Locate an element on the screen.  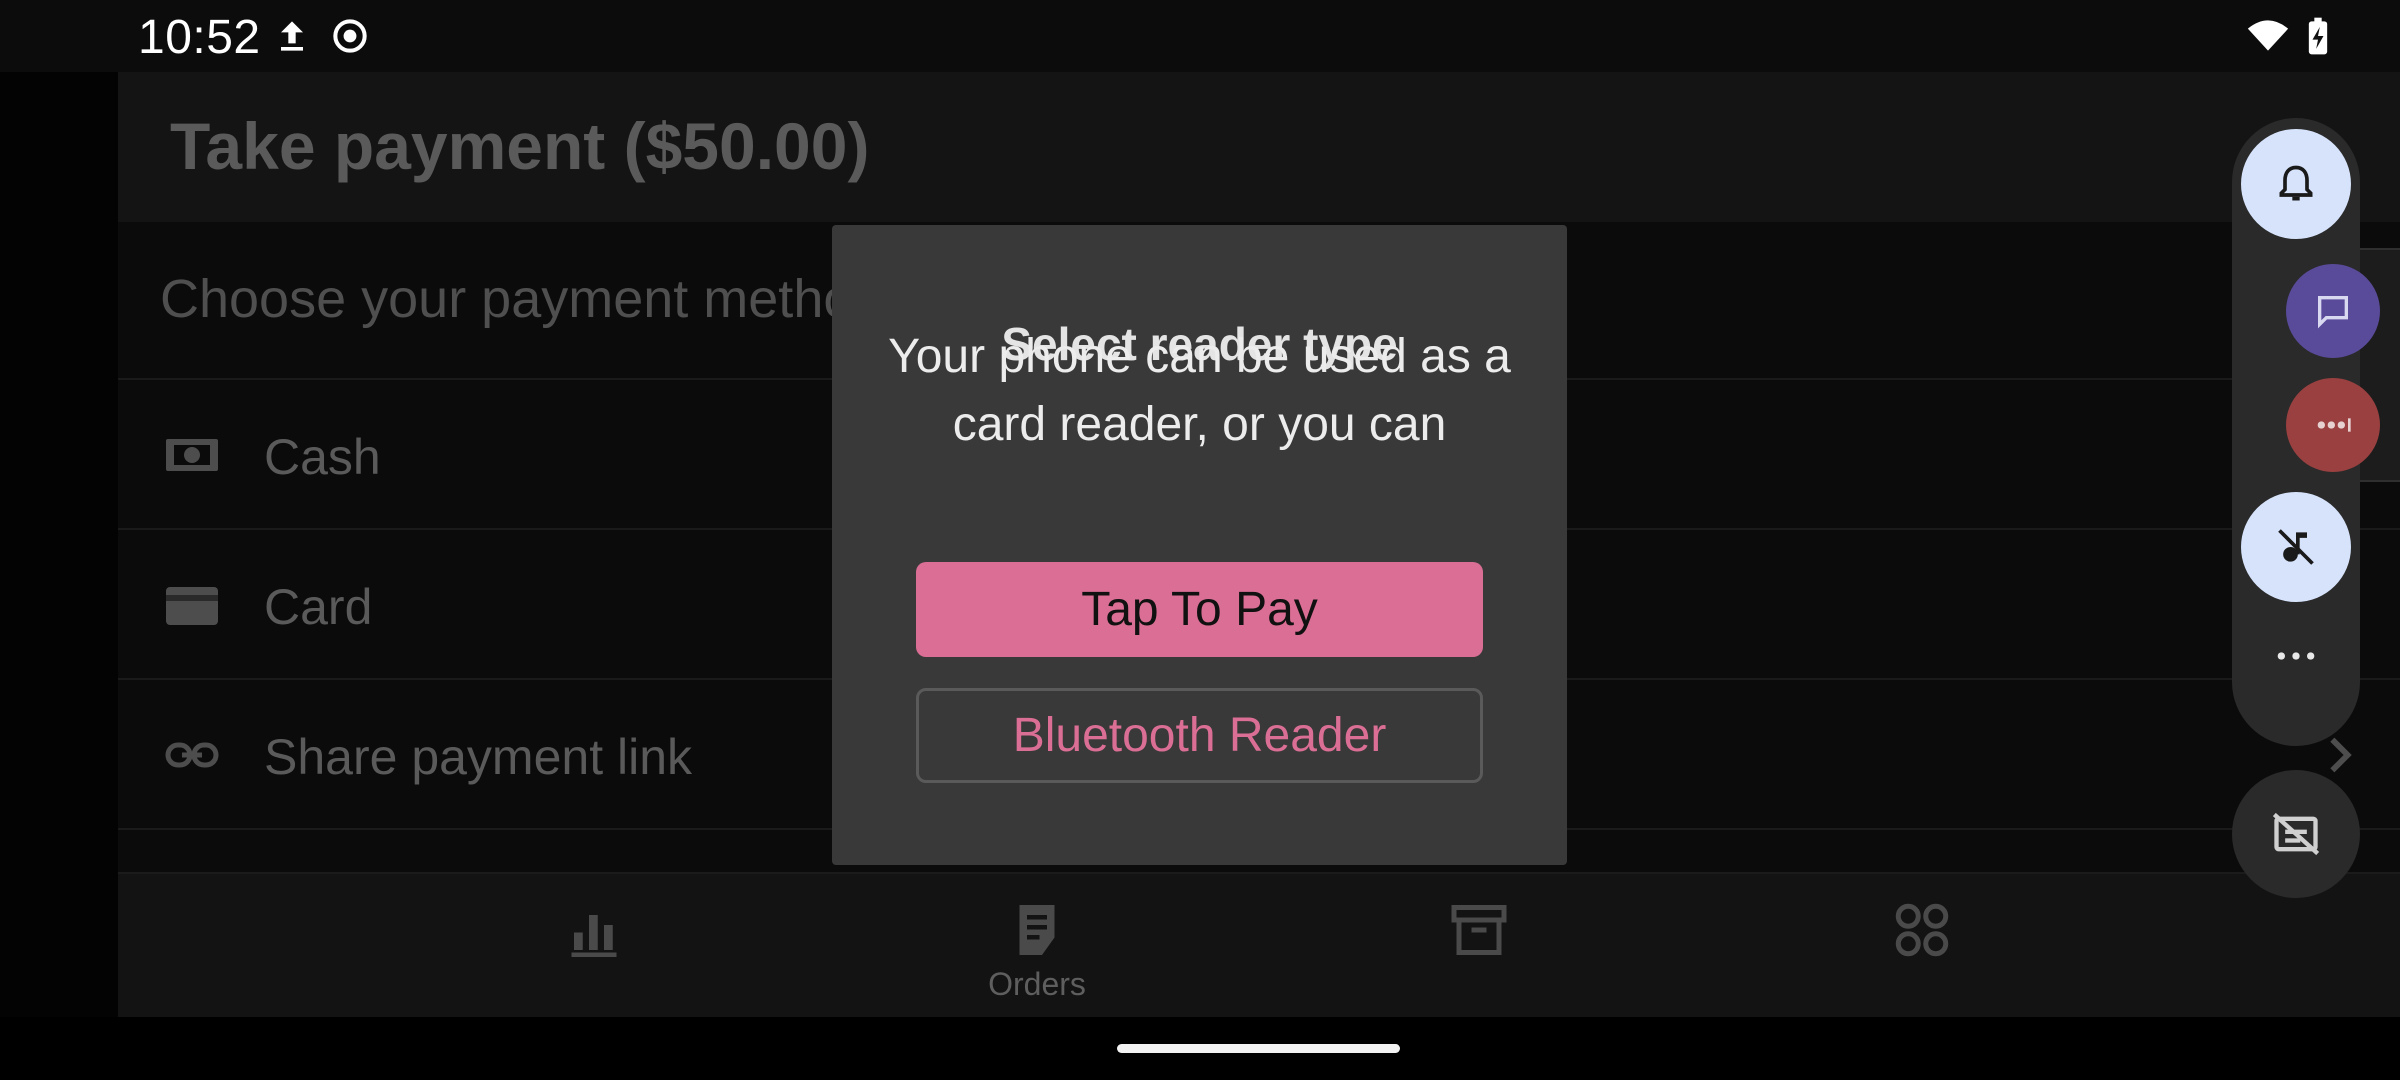
upload-icon is located at coordinates (292, 36).